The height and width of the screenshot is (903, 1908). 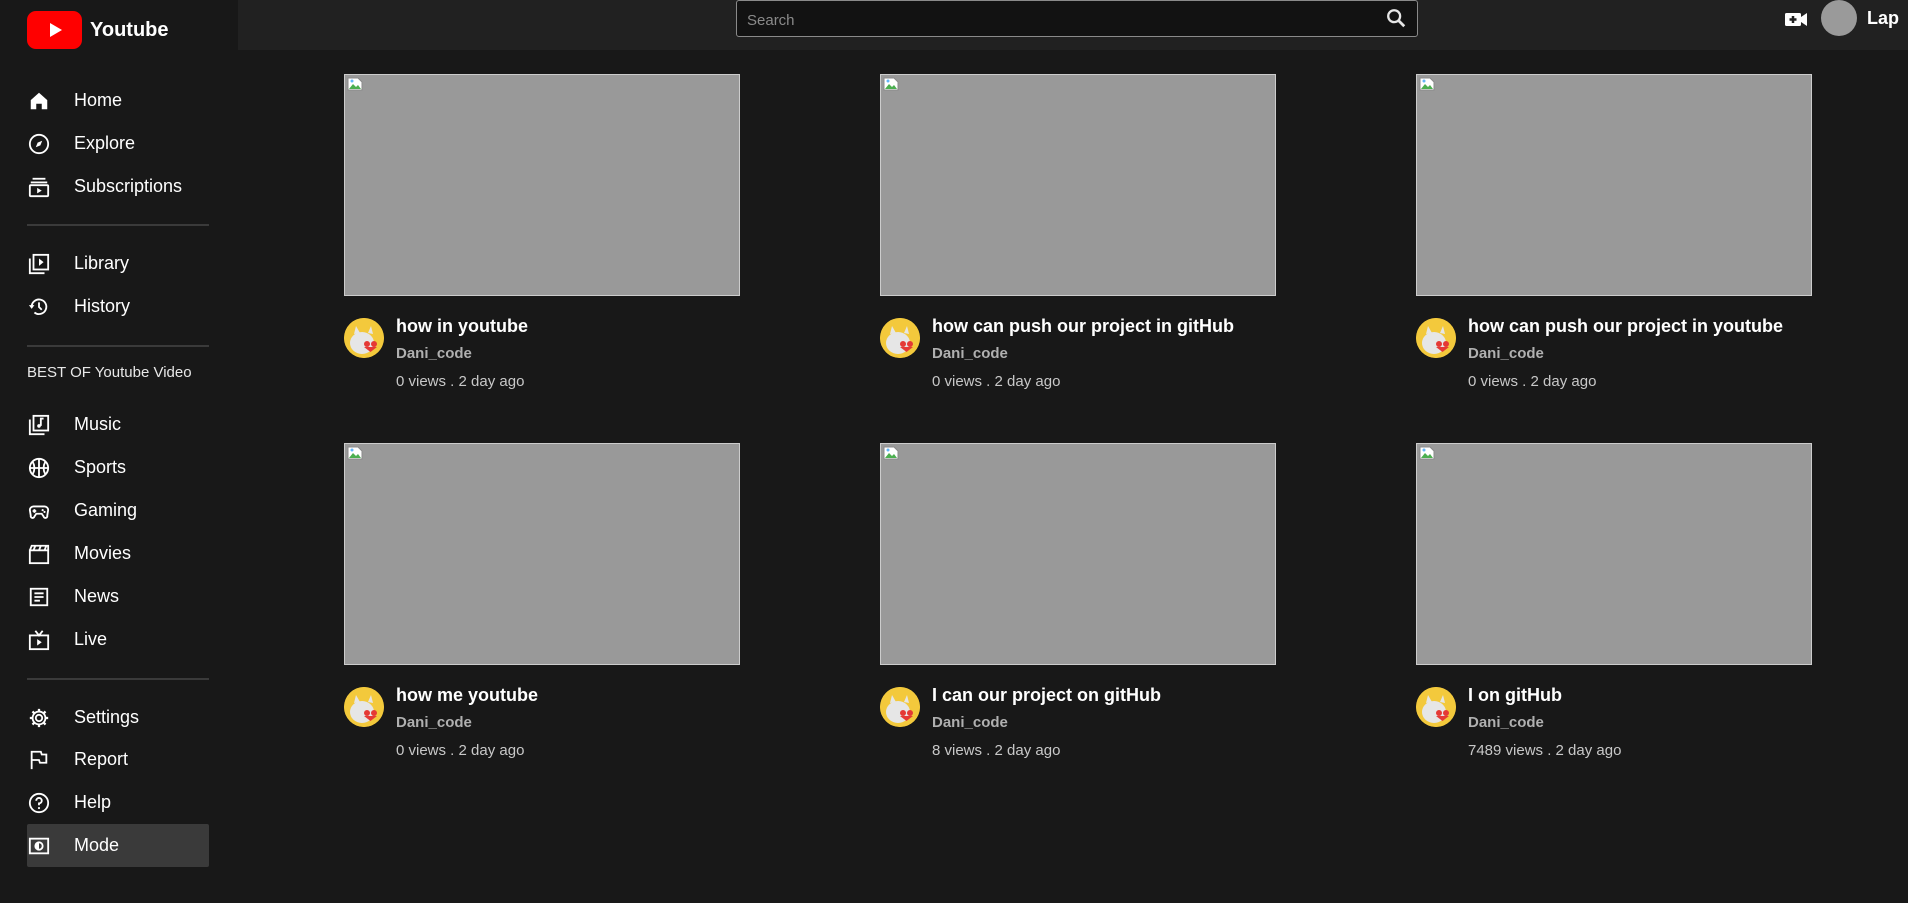 What do you see at coordinates (39, 554) in the screenshot?
I see `movies-icon` at bounding box center [39, 554].